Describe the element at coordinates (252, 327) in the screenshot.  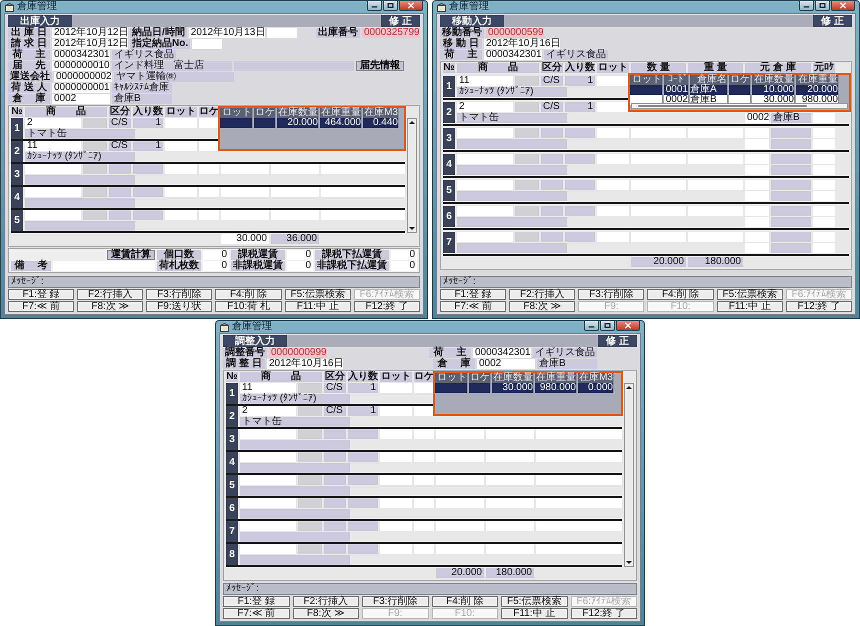
I see `window-title: 倉庫管理` at that location.